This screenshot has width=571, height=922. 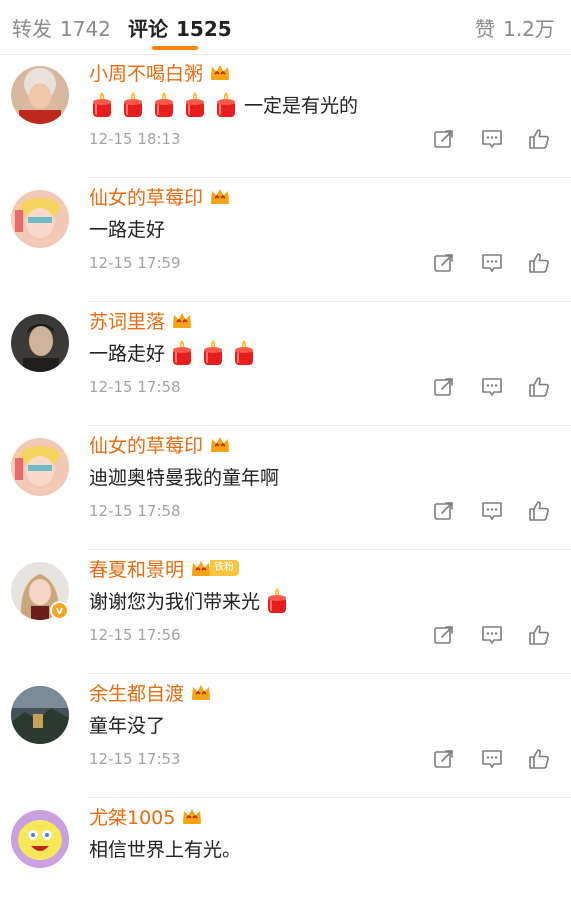 I want to click on comment-text: 相信世界上有光。, so click(x=165, y=849).